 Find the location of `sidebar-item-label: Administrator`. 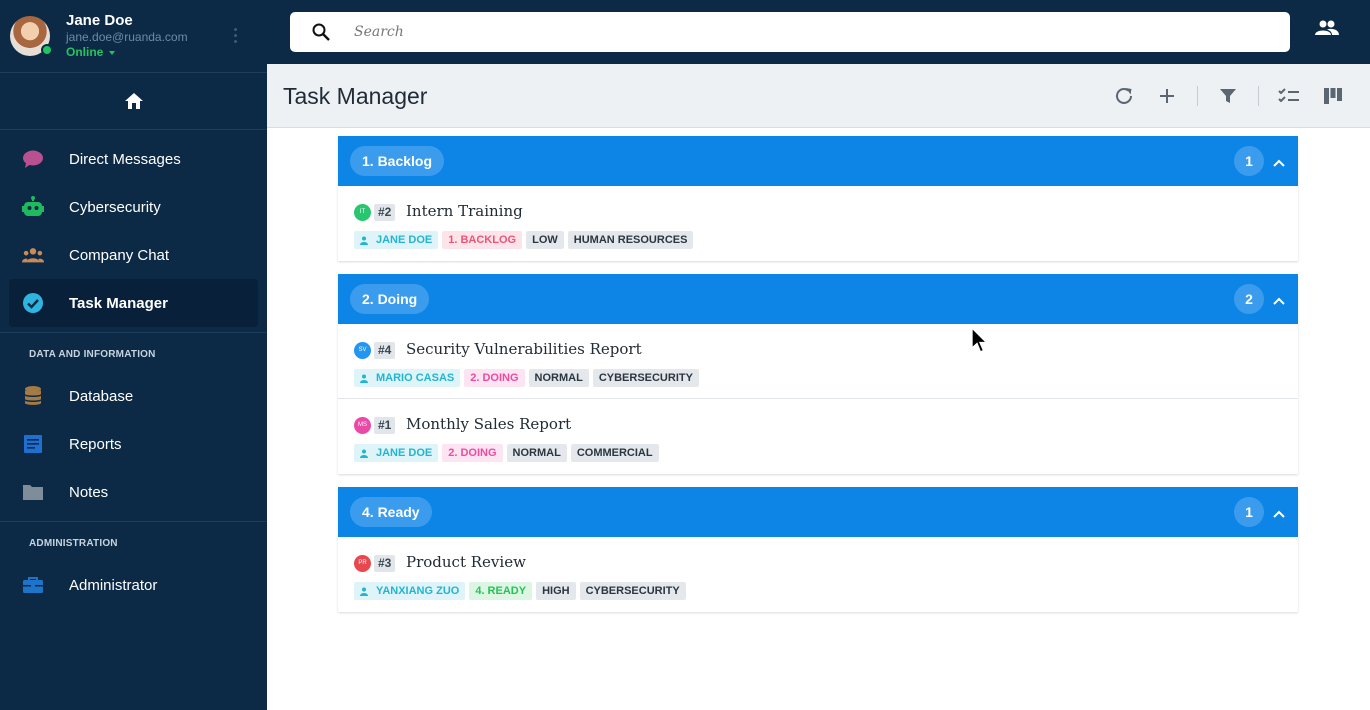

sidebar-item-label: Administrator is located at coordinates (113, 585).